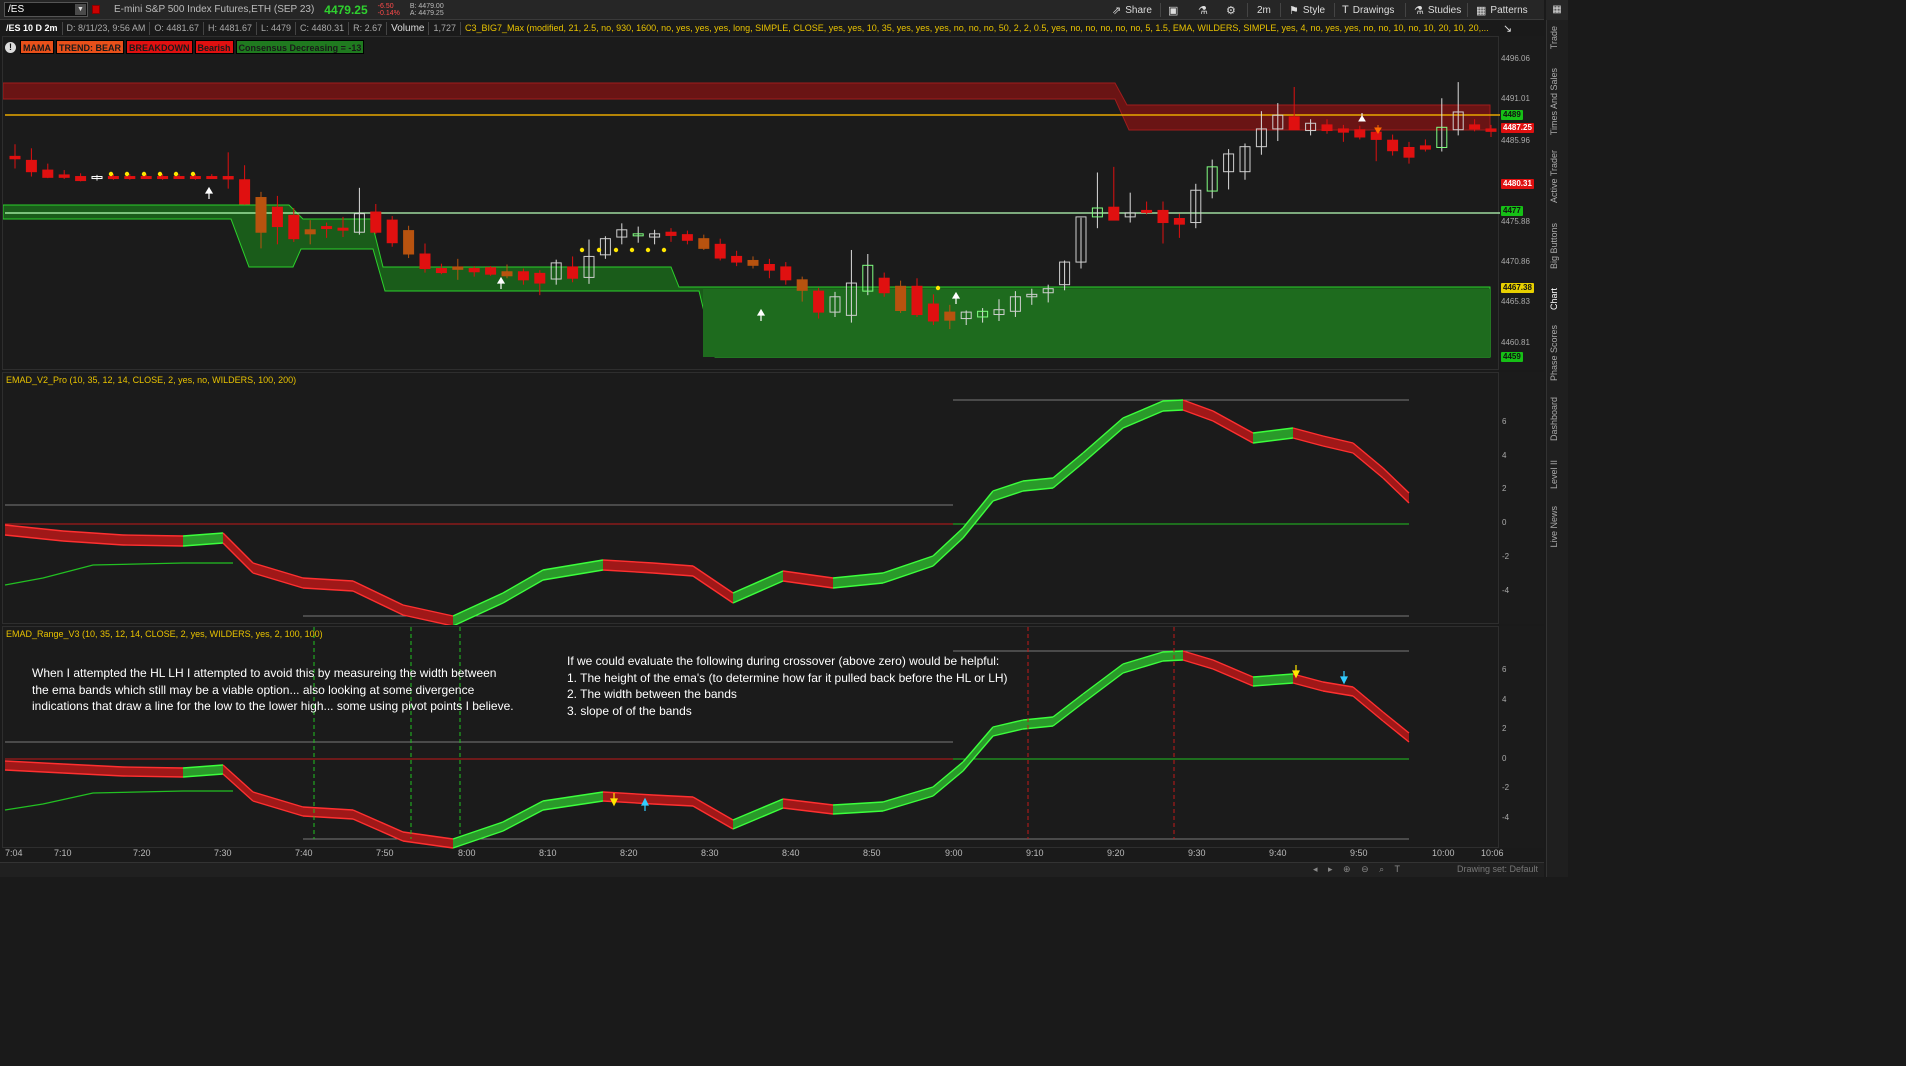  What do you see at coordinates (1517, 128) in the screenshot?
I see `price-level-tag: 4487.25` at bounding box center [1517, 128].